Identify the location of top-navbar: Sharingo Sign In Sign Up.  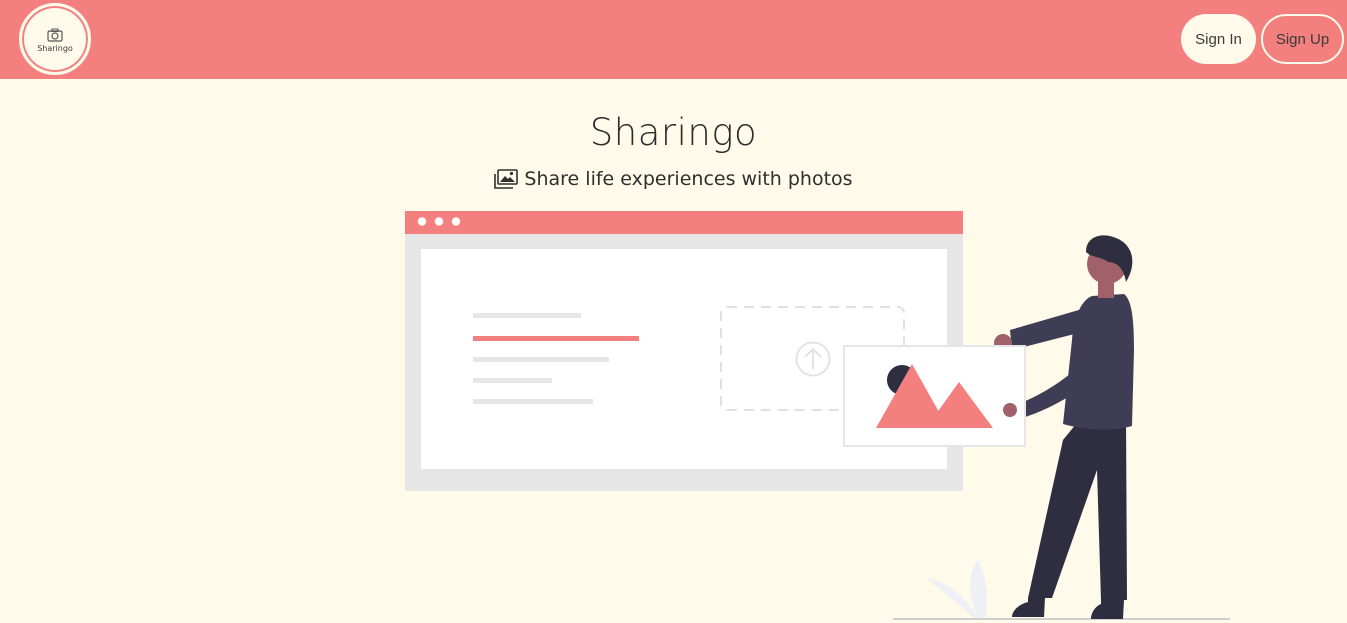
(673, 39).